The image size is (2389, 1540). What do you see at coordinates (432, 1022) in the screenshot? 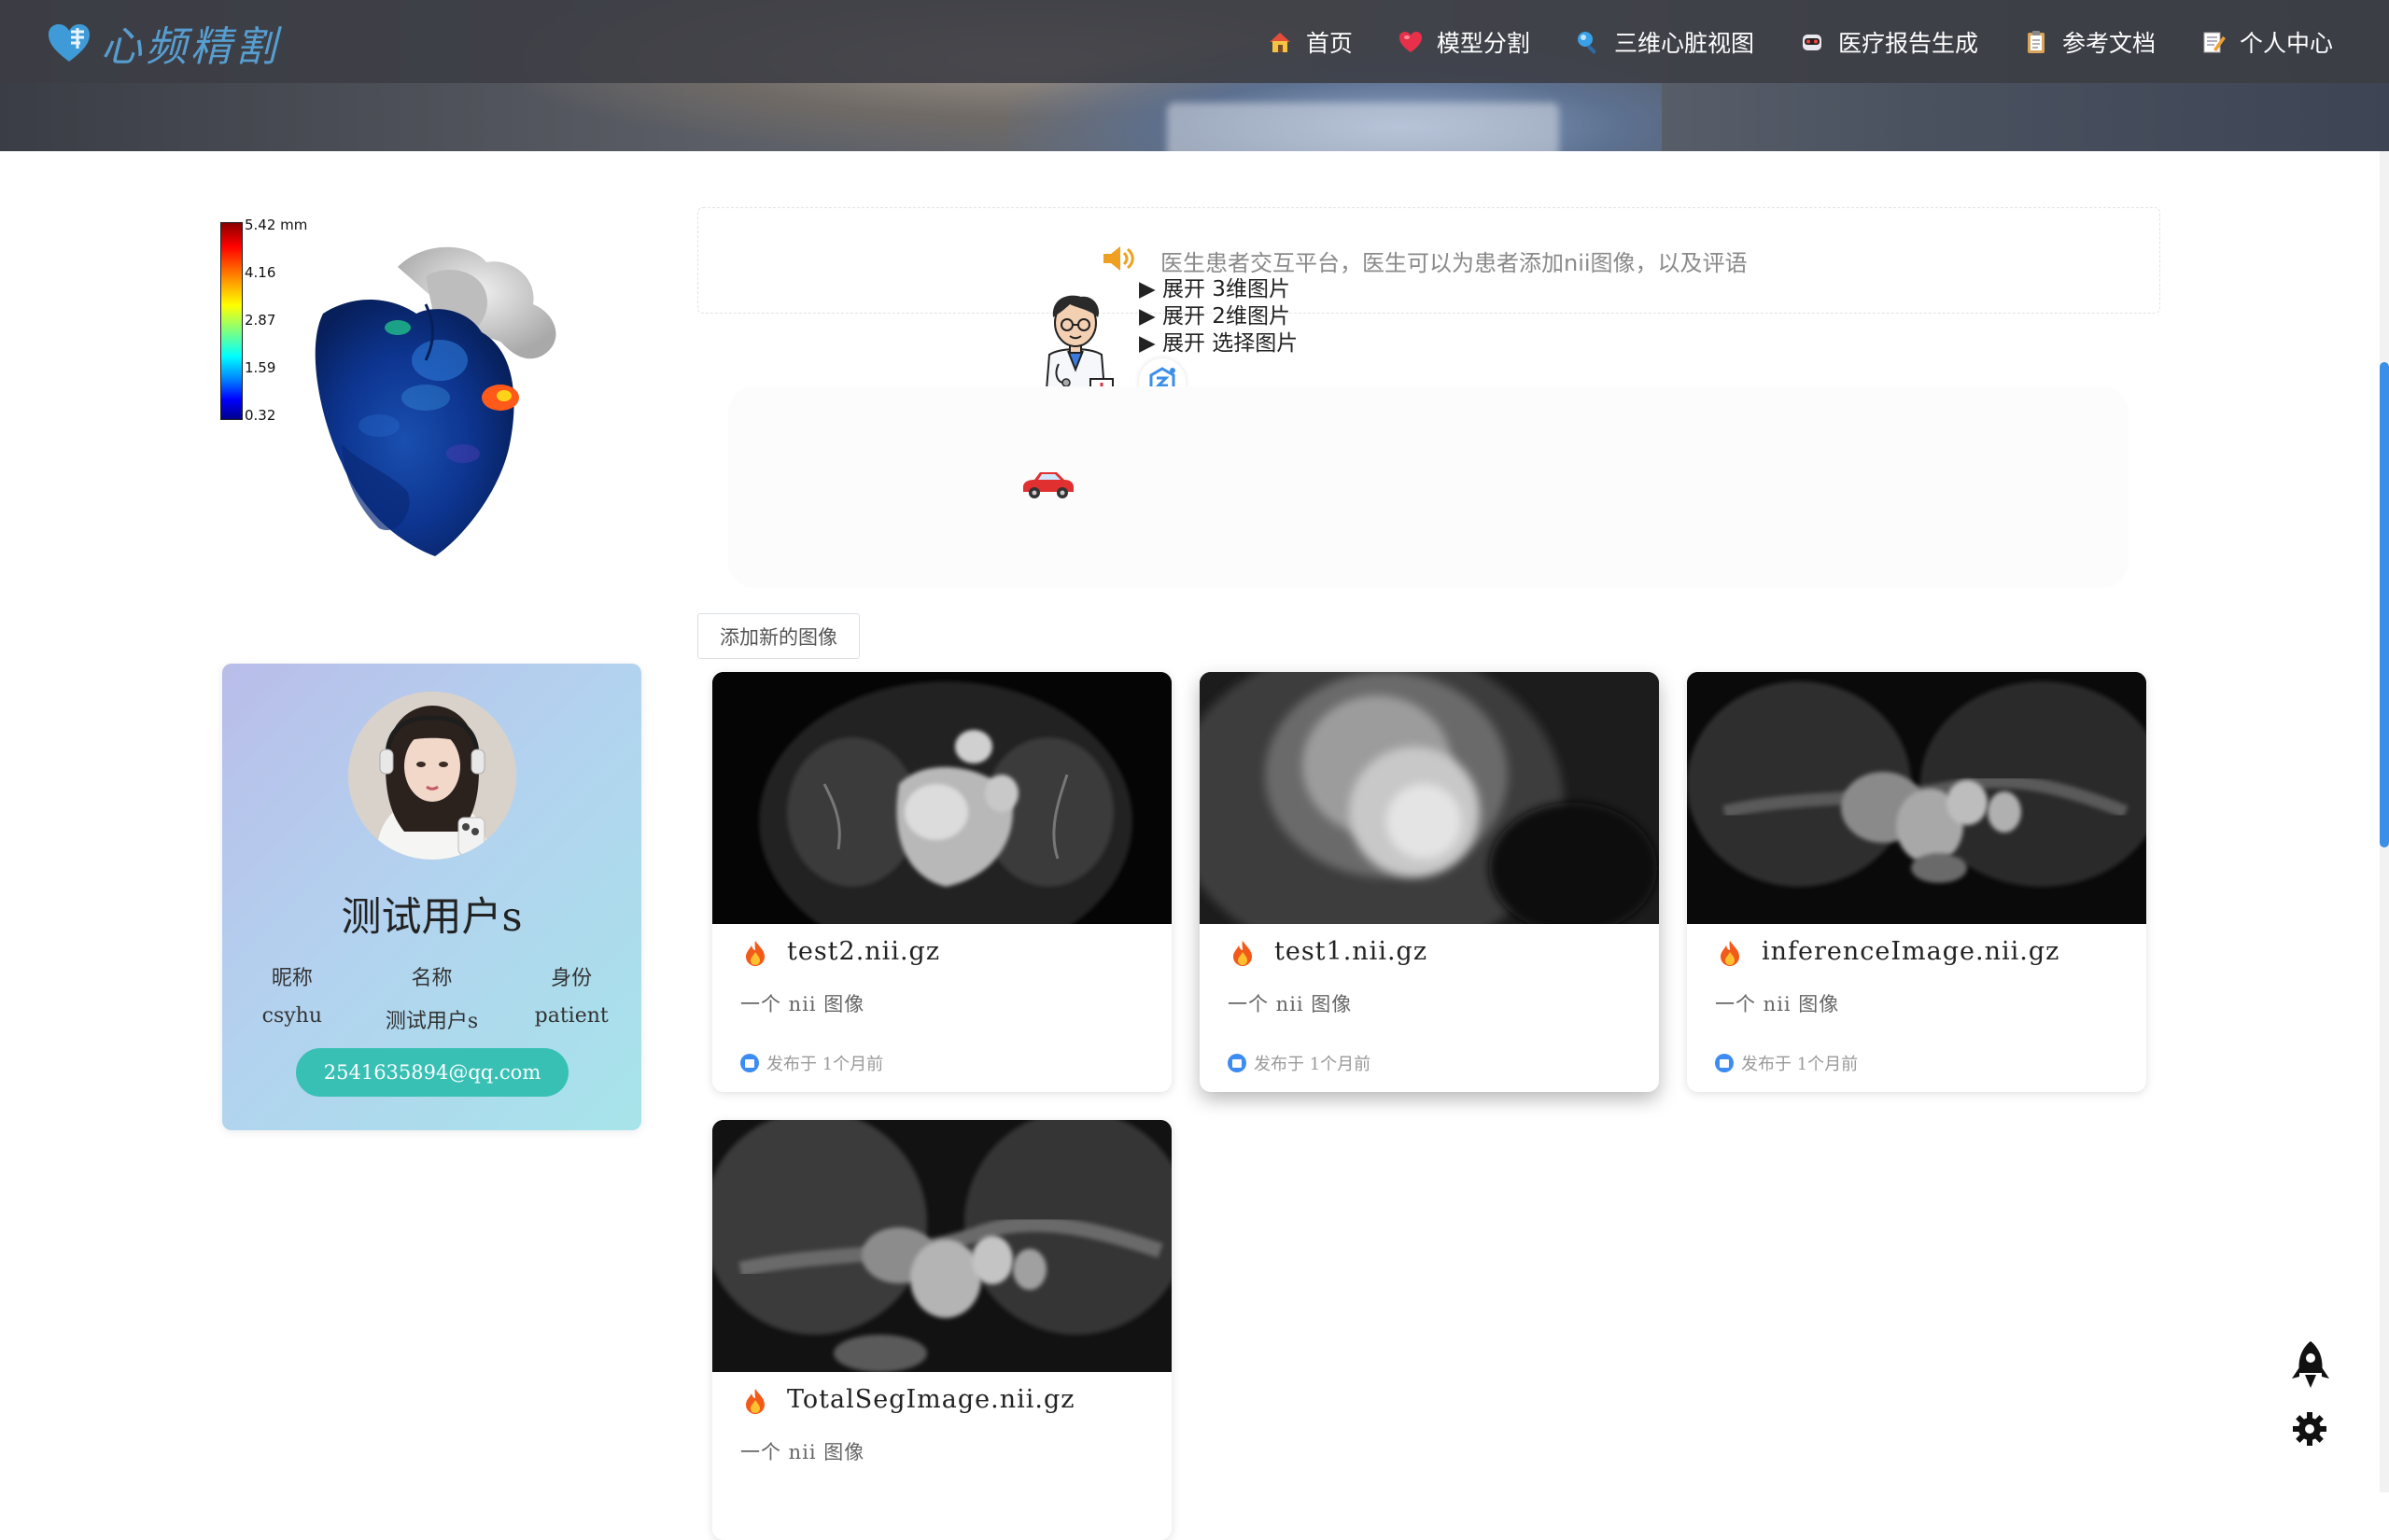
I see `value-name: 测试用户s` at bounding box center [432, 1022].